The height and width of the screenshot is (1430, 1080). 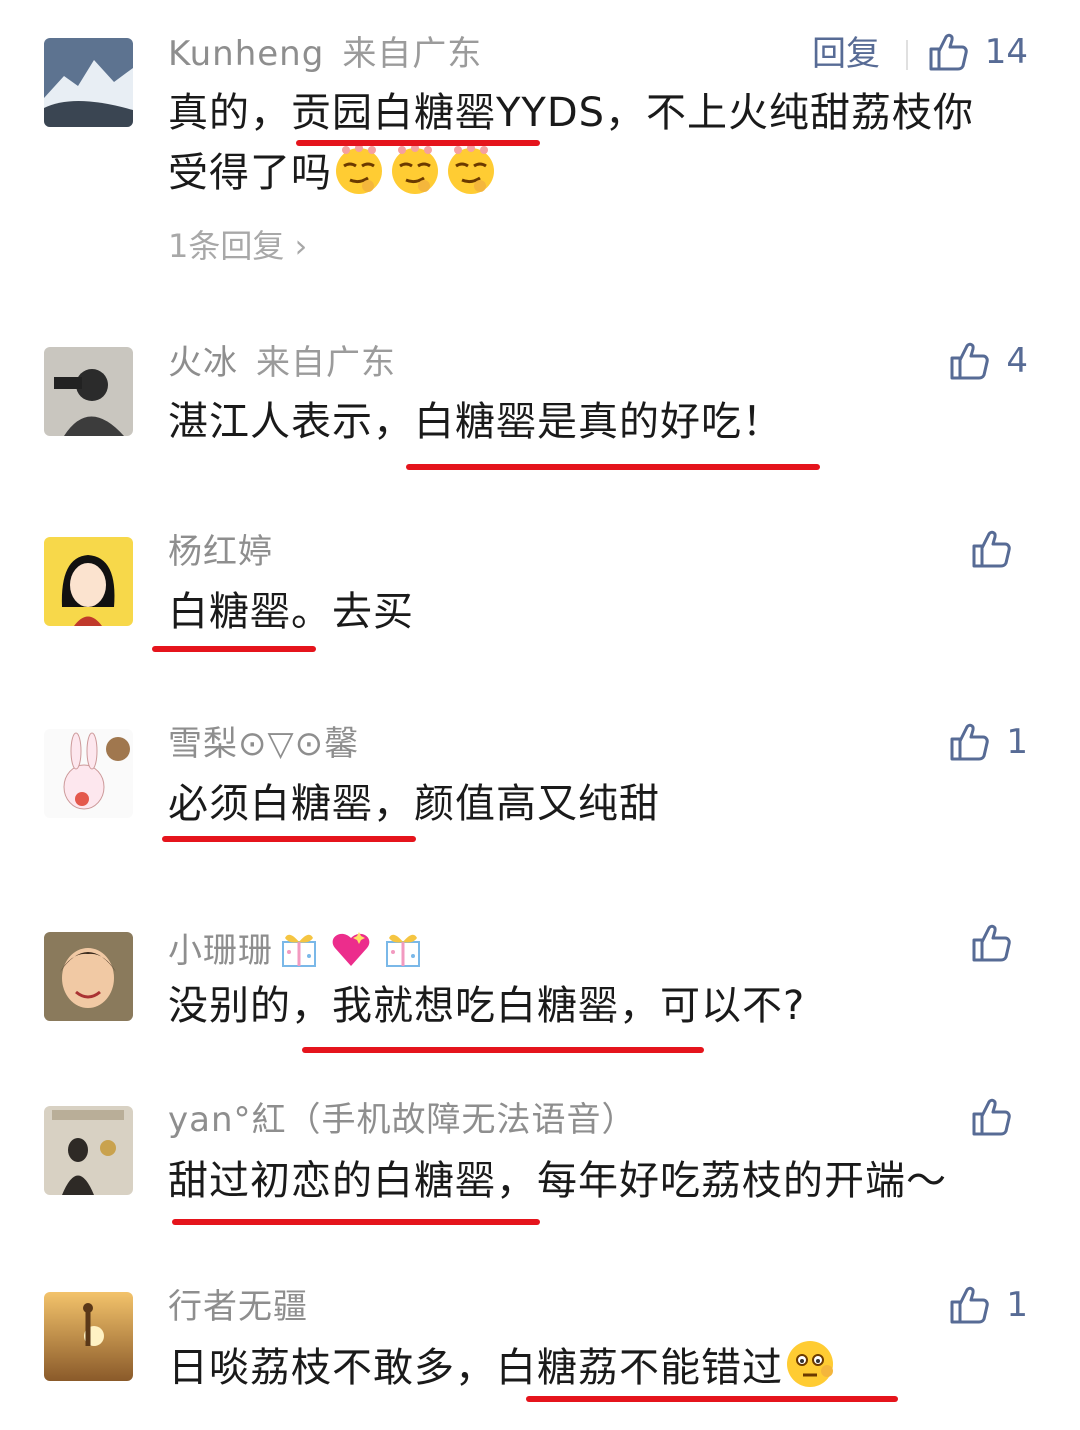 I want to click on comment-text: 白糖罂。去买, so click(x=291, y=612).